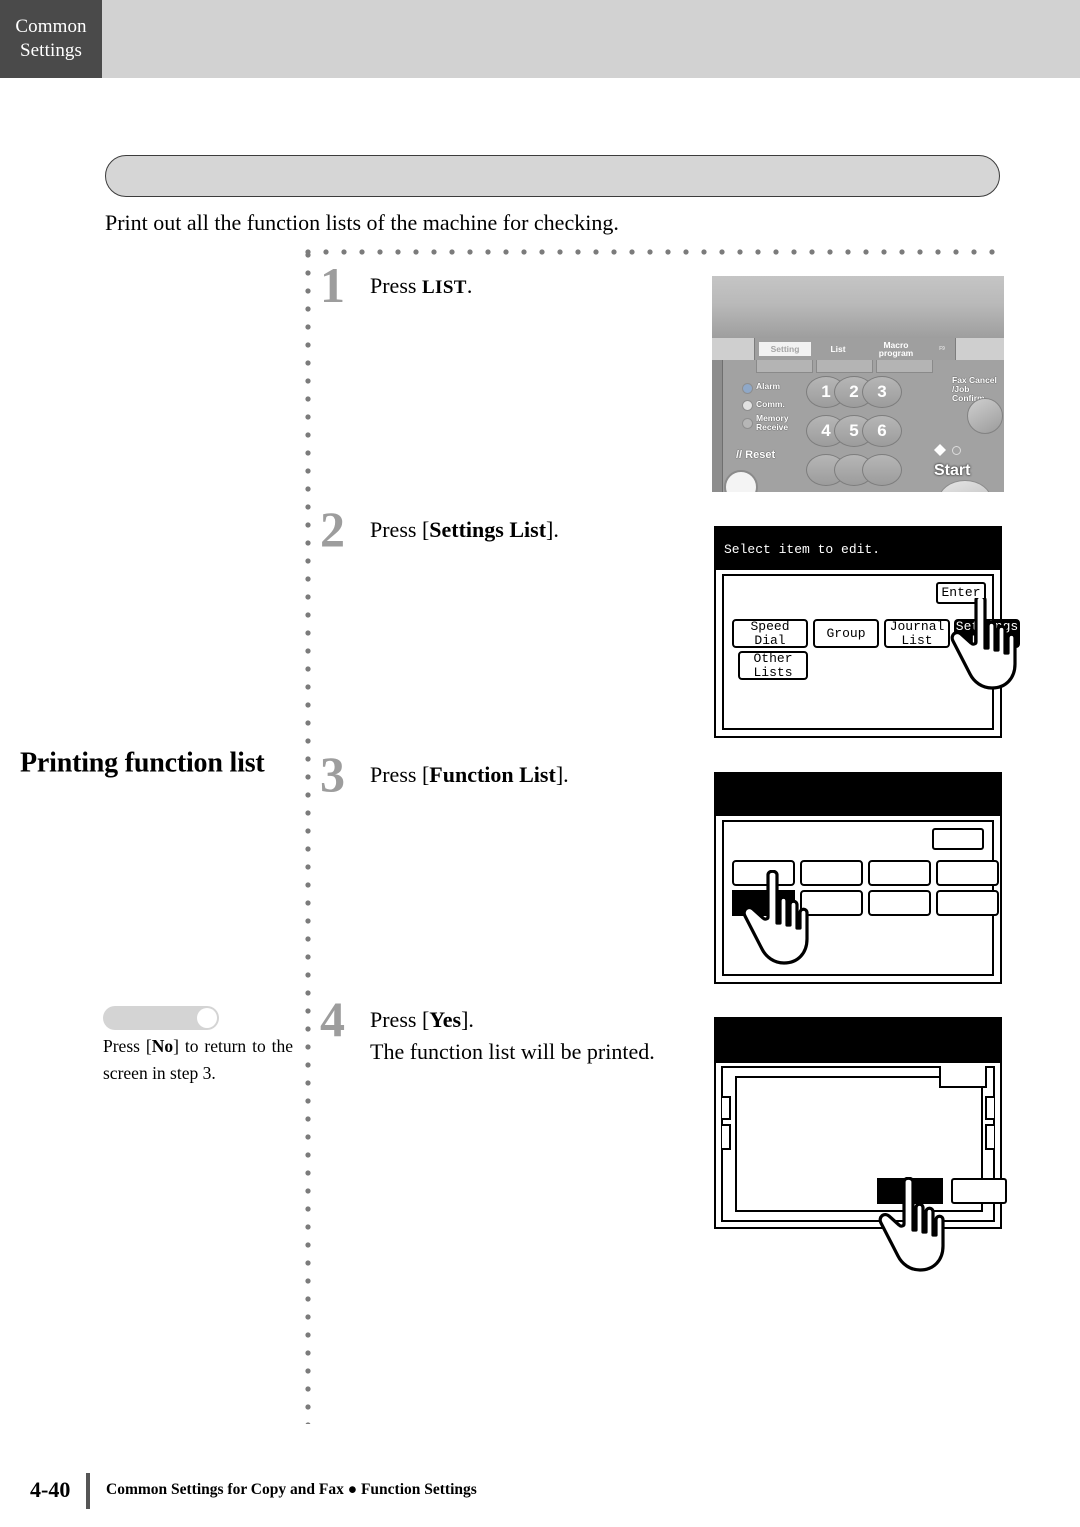  I want to click on panel-tab-setting: Setting, so click(785, 349).